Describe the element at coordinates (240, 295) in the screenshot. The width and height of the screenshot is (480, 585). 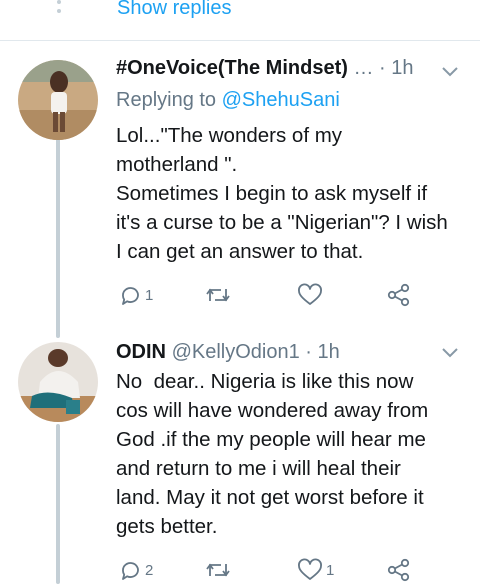
I see `tweet-actions: 1` at that location.